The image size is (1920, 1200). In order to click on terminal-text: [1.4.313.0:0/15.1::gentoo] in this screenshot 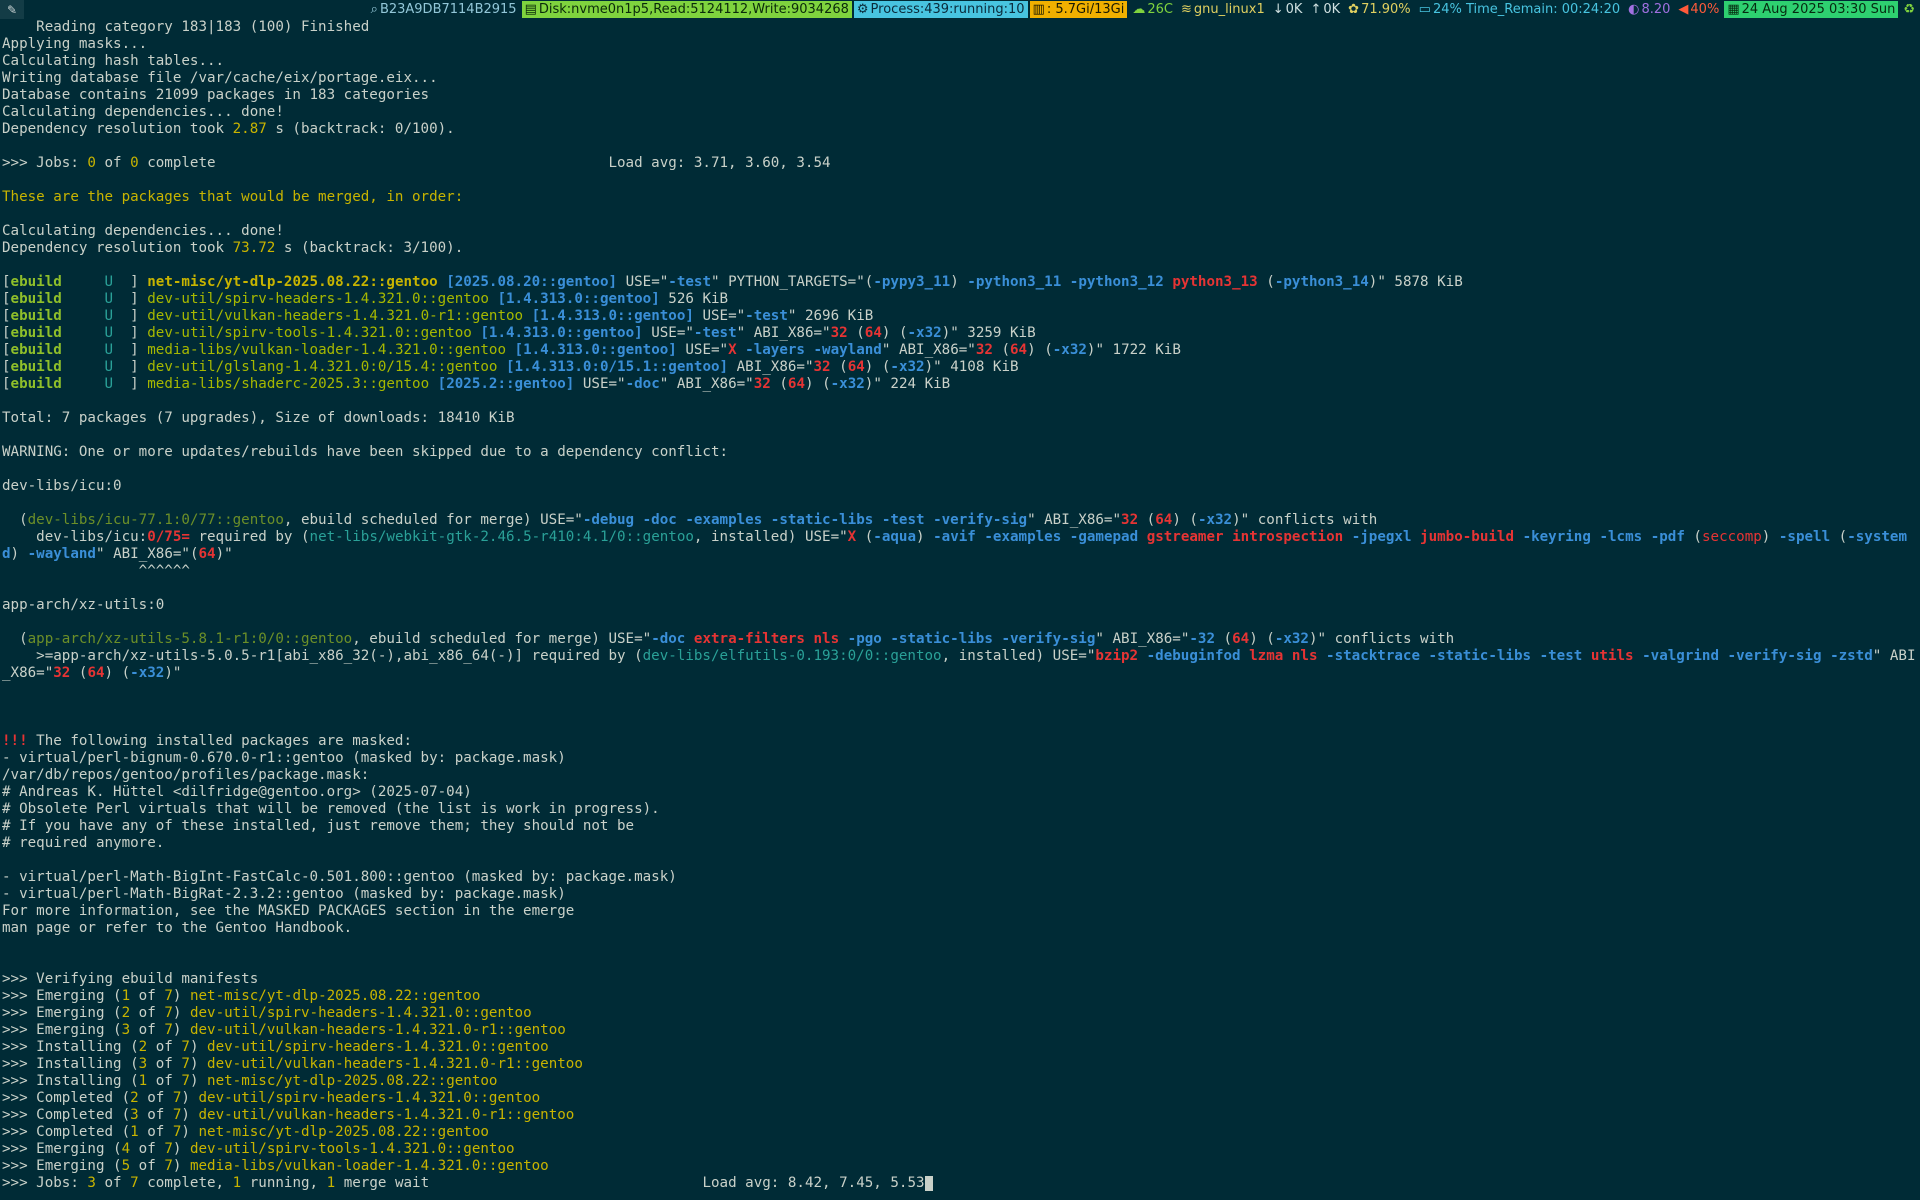, I will do `click(617, 367)`.